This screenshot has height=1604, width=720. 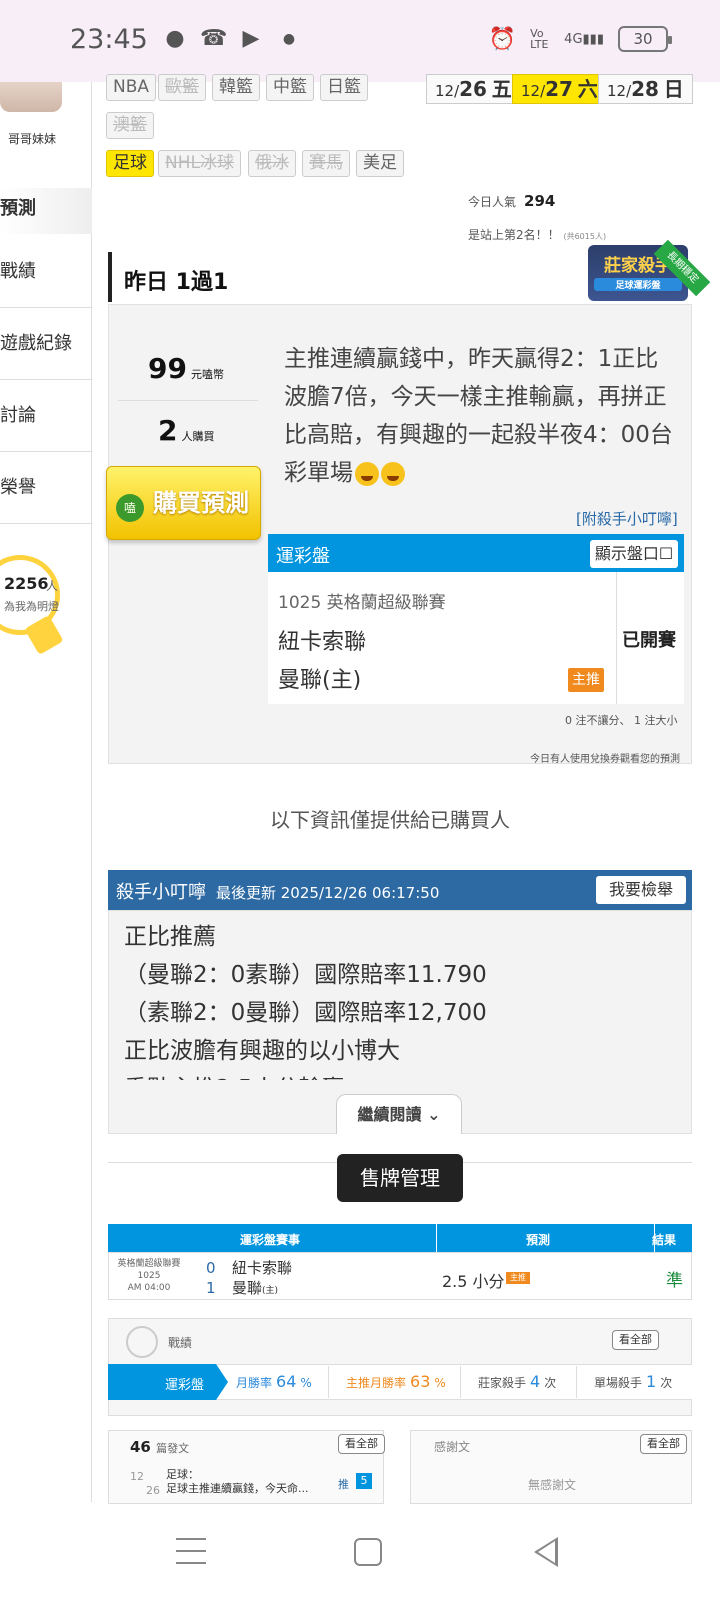 What do you see at coordinates (145, 1483) in the screenshot?
I see `post-date: 12 26` at bounding box center [145, 1483].